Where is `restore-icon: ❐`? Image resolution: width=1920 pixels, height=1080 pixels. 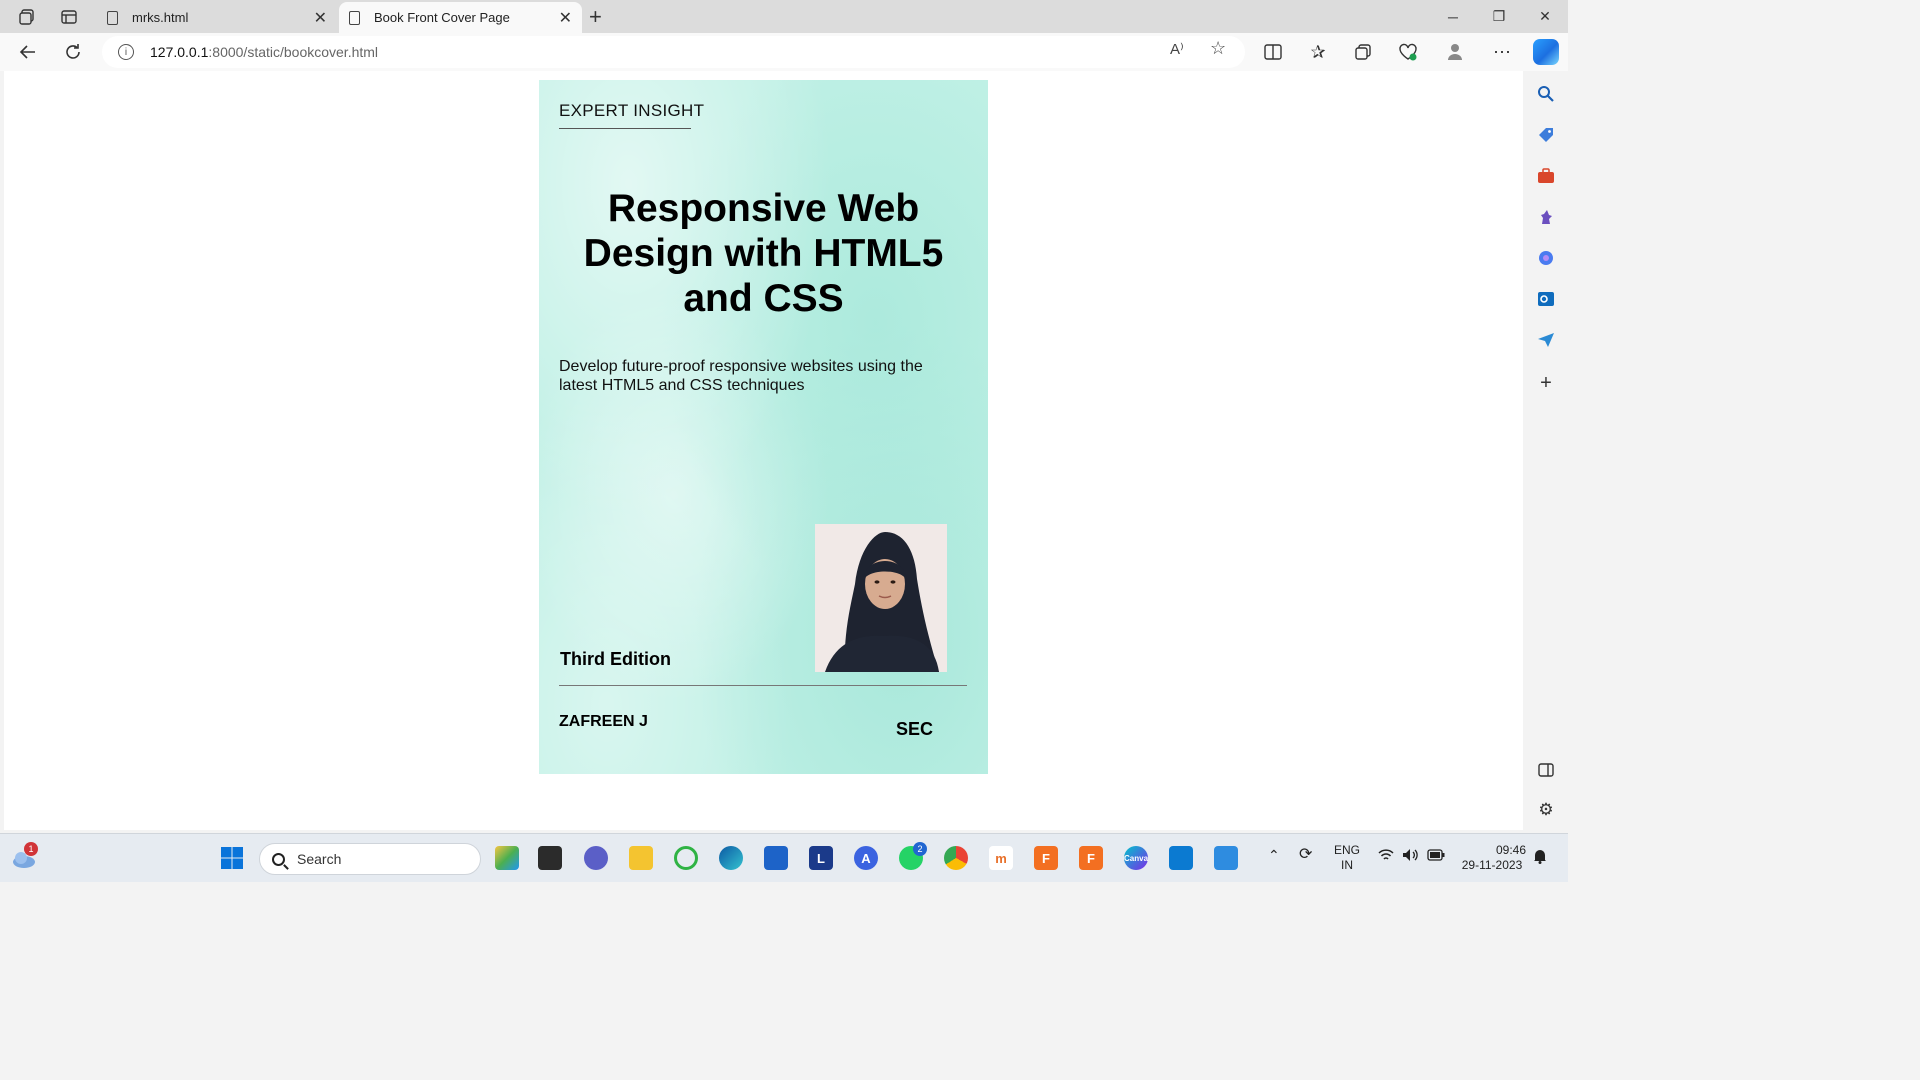 restore-icon: ❐ is located at coordinates (1499, 16).